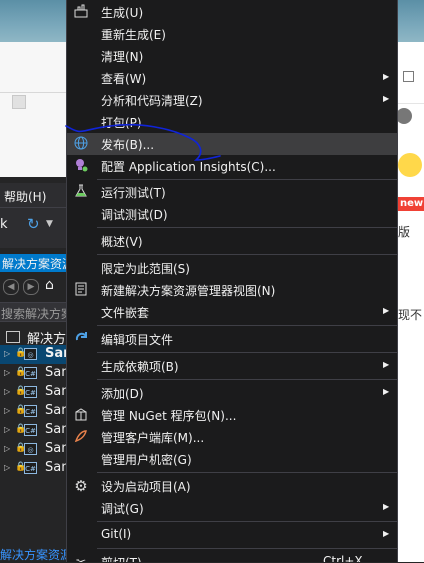  I want to click on solution-explorer-title-bar: 解决方案资源, so click(37, 263).